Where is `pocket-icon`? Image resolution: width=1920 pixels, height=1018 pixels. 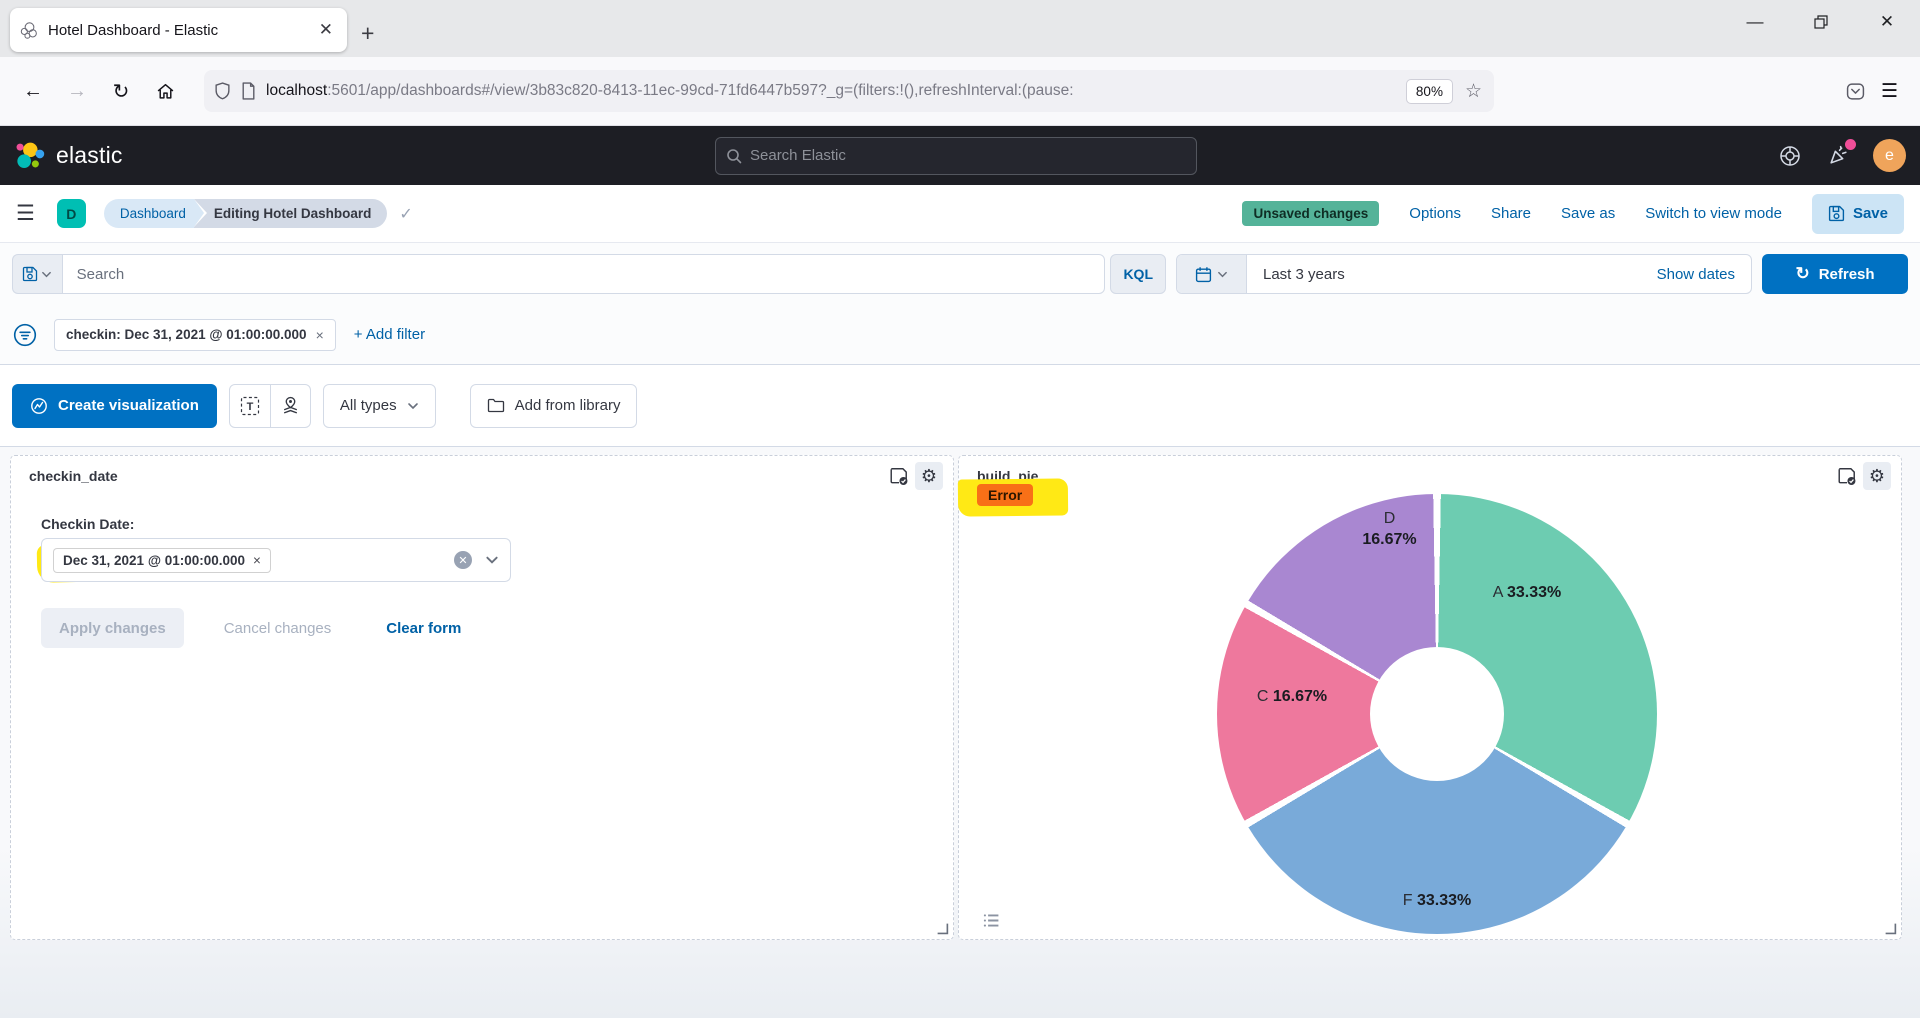 pocket-icon is located at coordinates (1855, 91).